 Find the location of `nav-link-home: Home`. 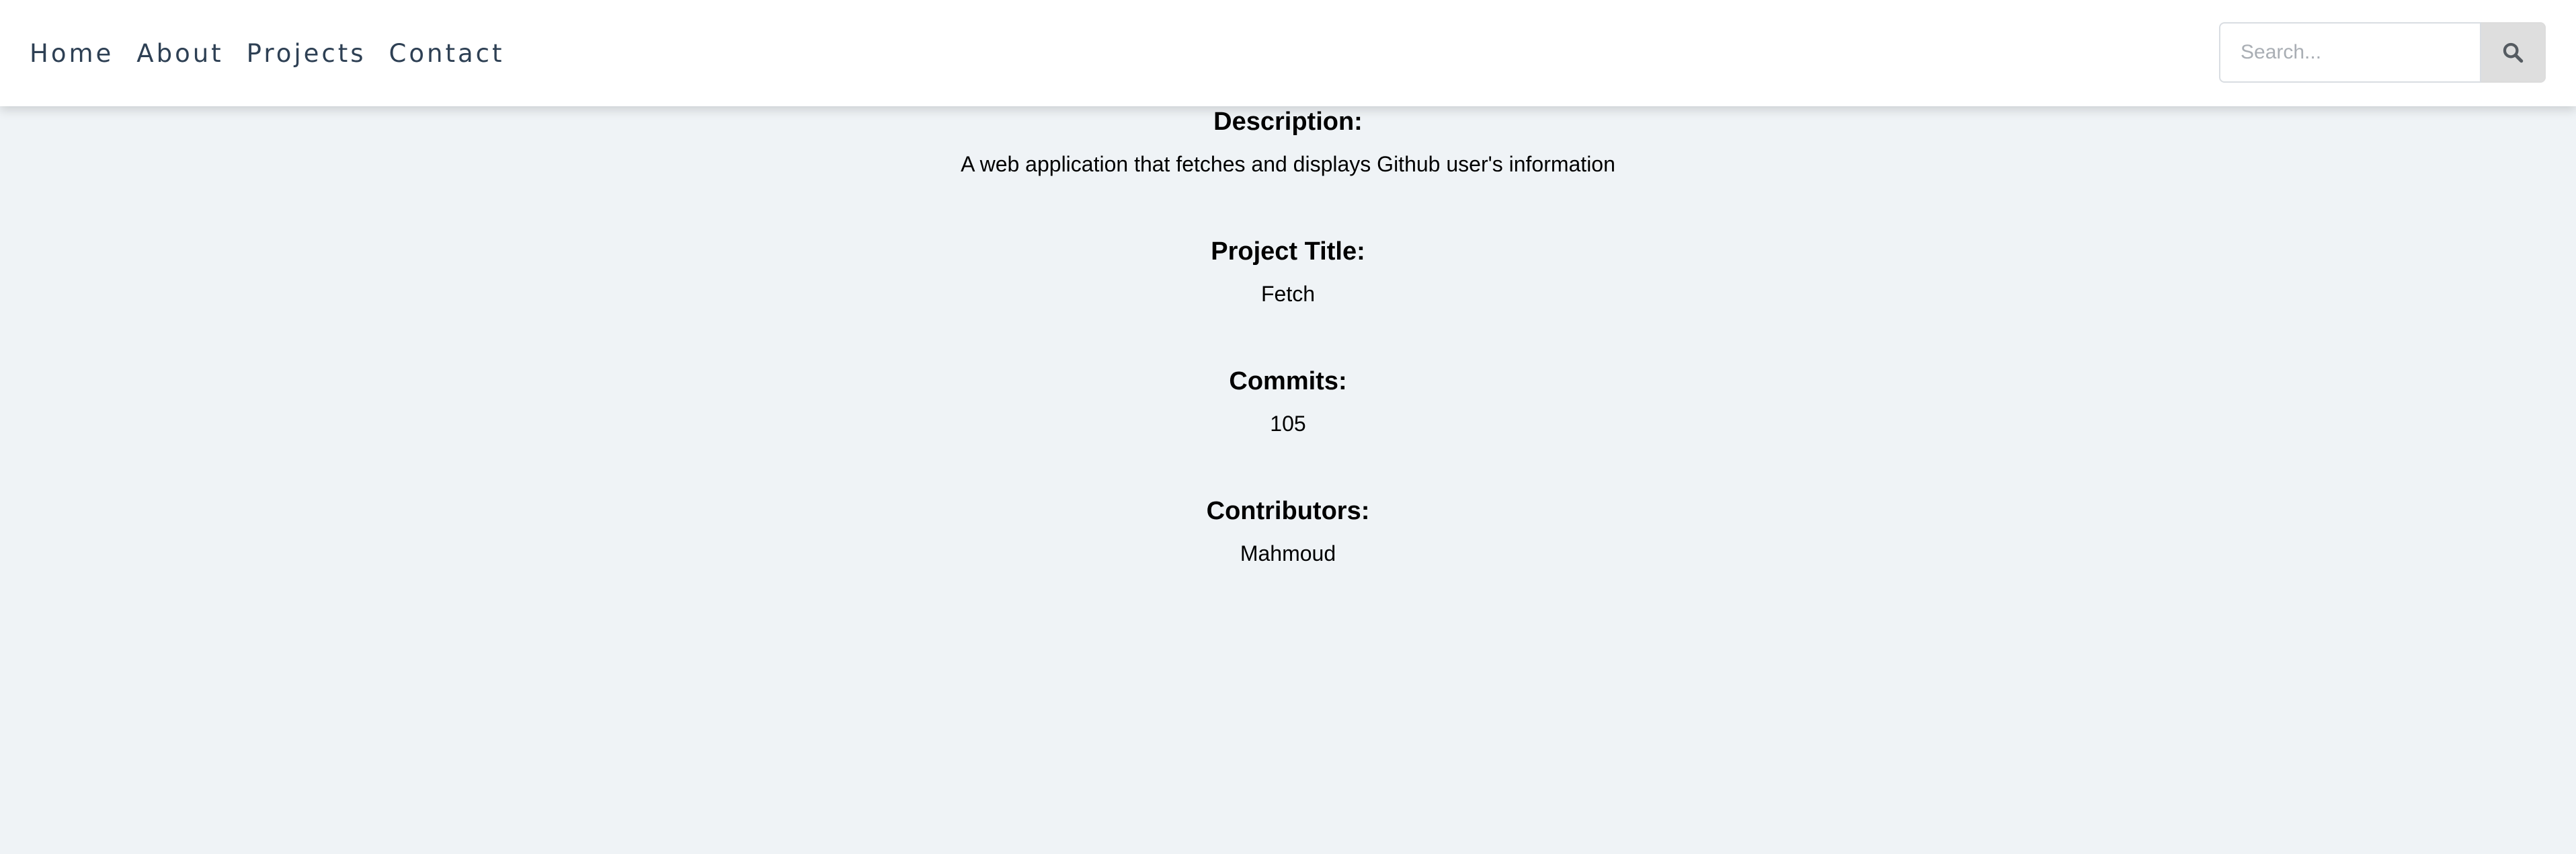

nav-link-home: Home is located at coordinates (72, 53).